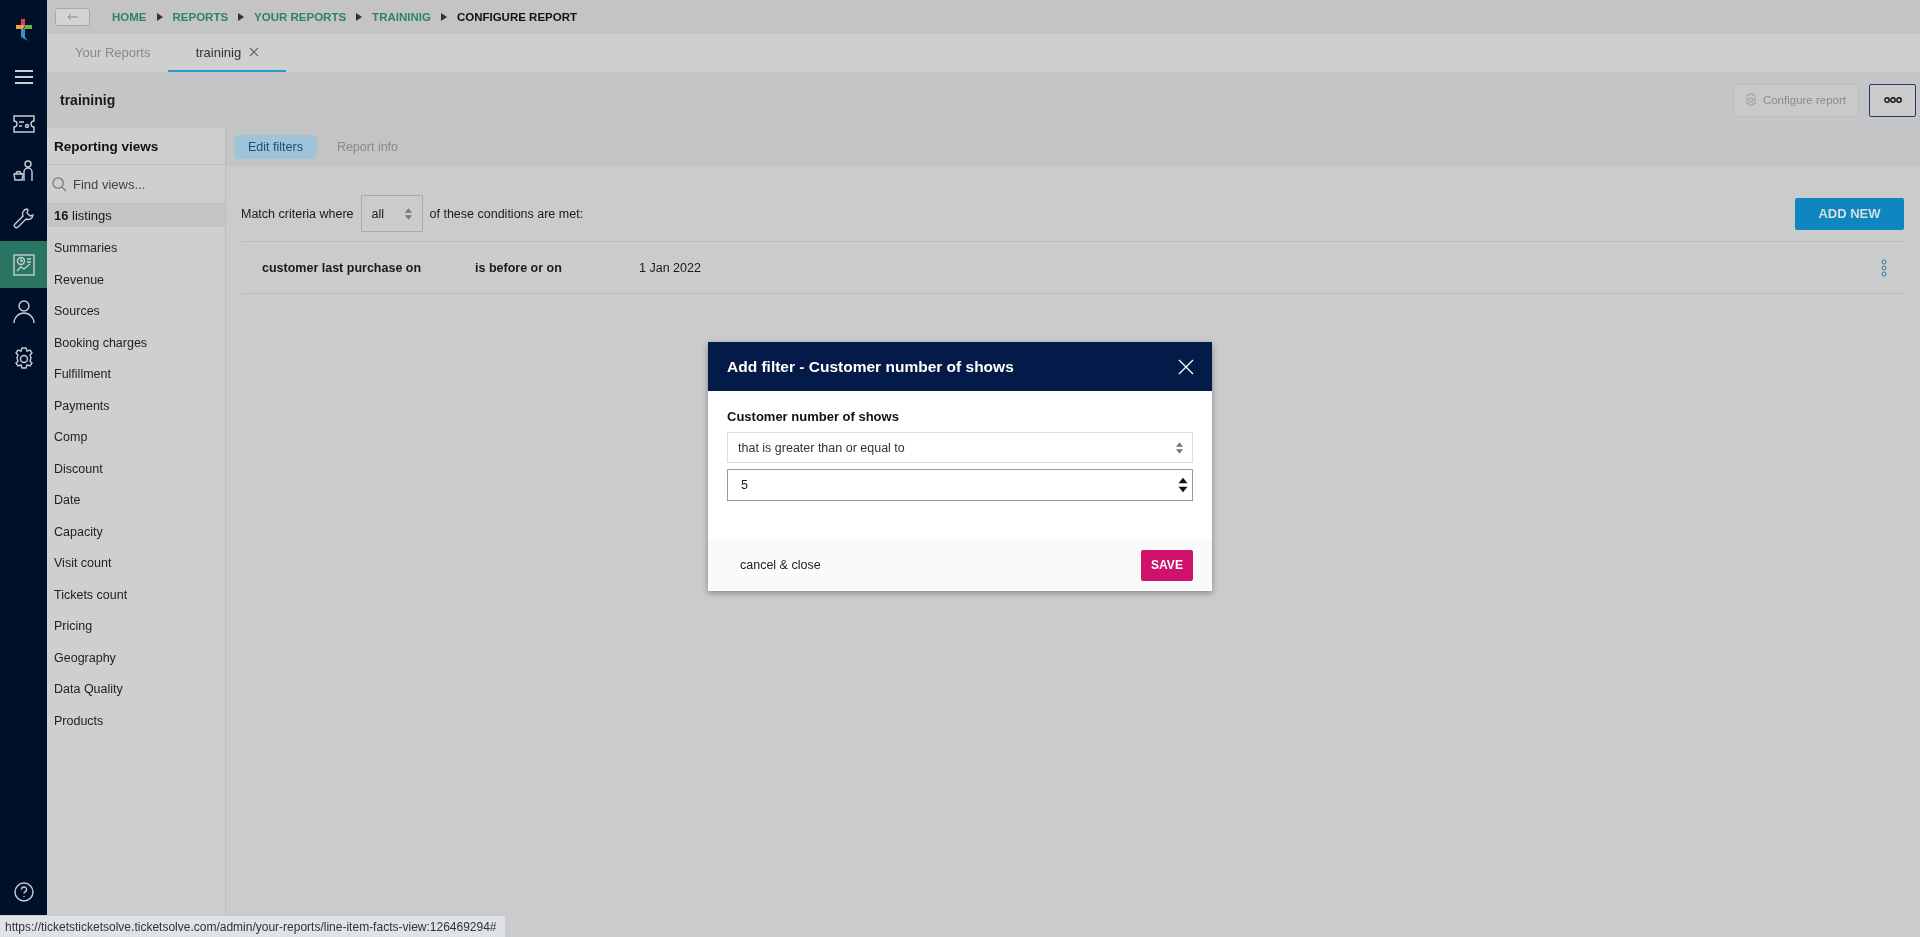  What do you see at coordinates (870, 366) in the screenshot?
I see `dialog-title: Add filter - Customer number of shows` at bounding box center [870, 366].